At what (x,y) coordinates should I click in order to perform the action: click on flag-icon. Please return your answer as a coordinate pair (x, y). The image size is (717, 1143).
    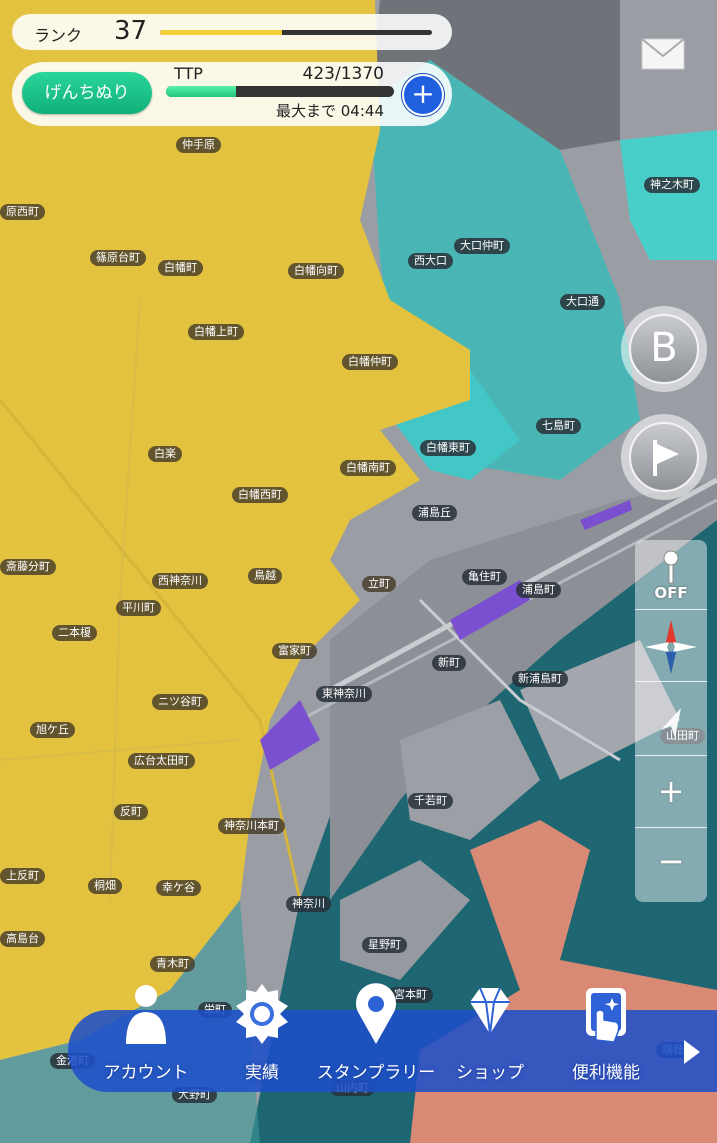
    Looking at the image, I should click on (666, 458).